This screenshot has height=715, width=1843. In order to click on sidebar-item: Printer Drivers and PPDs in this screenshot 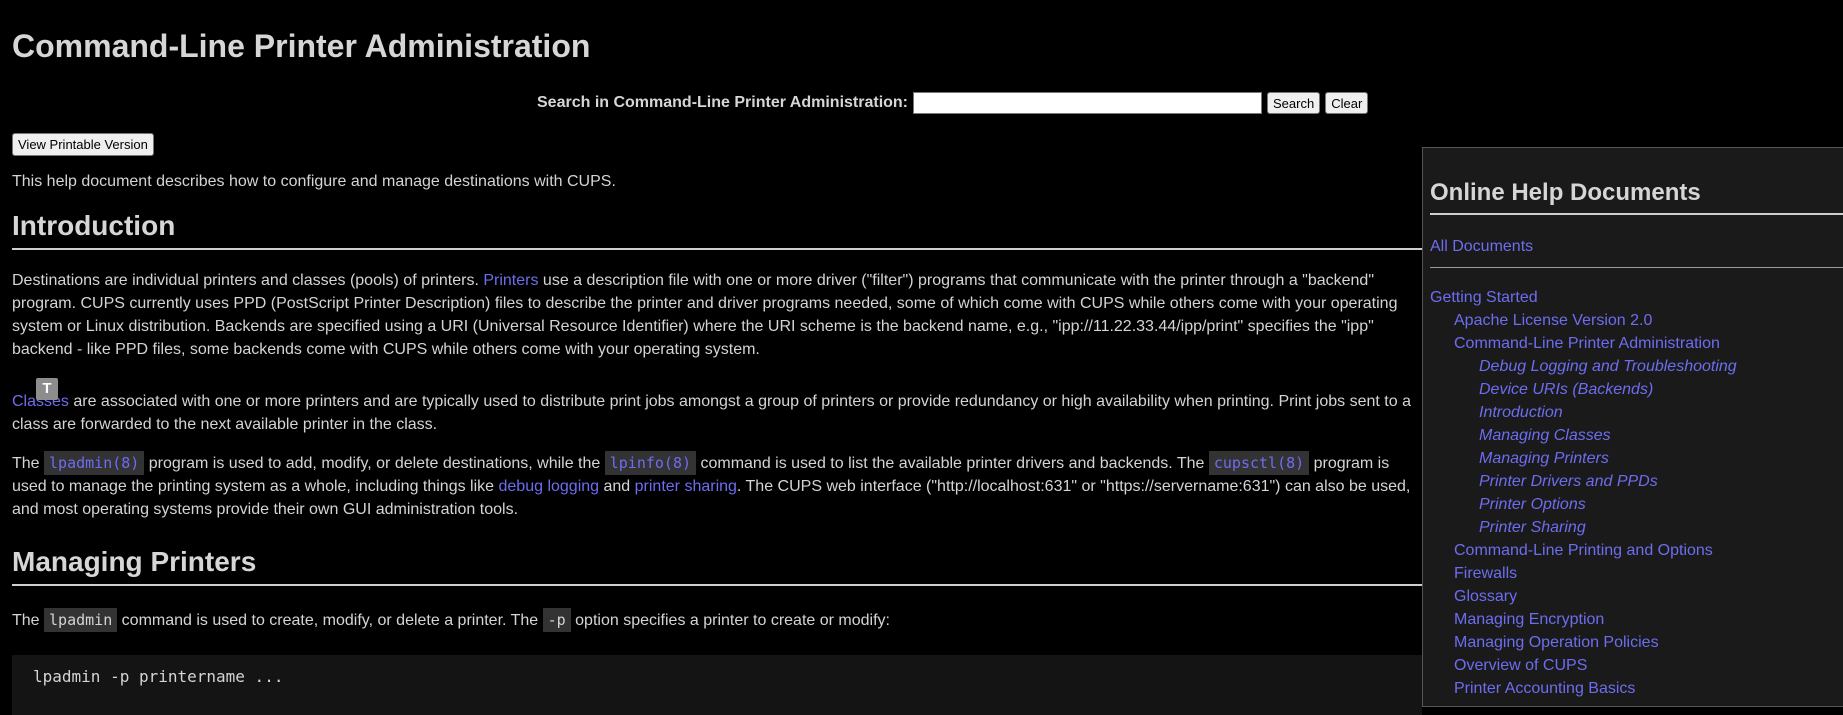, I will do `click(1583, 481)`.